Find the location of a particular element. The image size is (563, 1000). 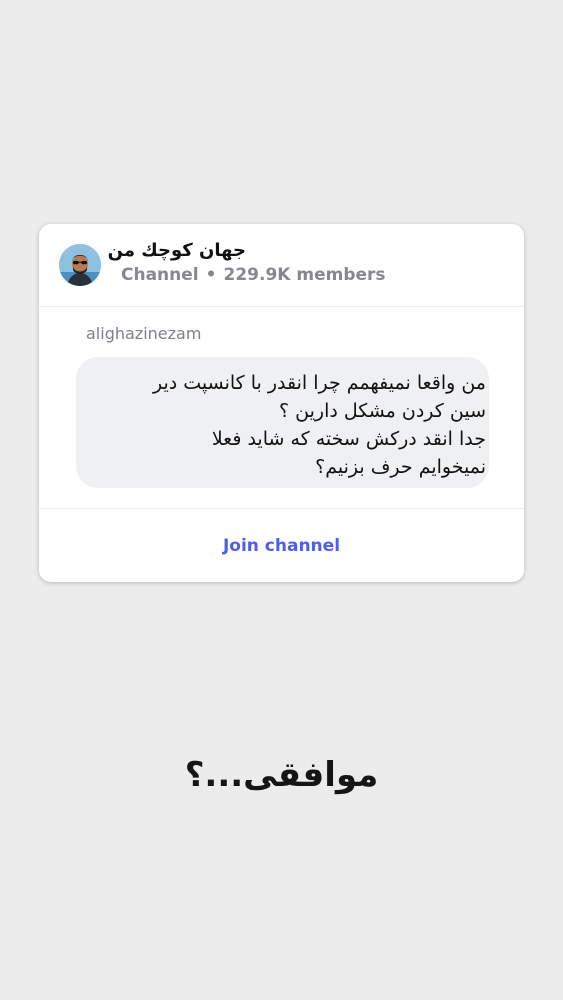

channel-header: جهان کوچك من Channel • 229.9K members is located at coordinates (281, 265).